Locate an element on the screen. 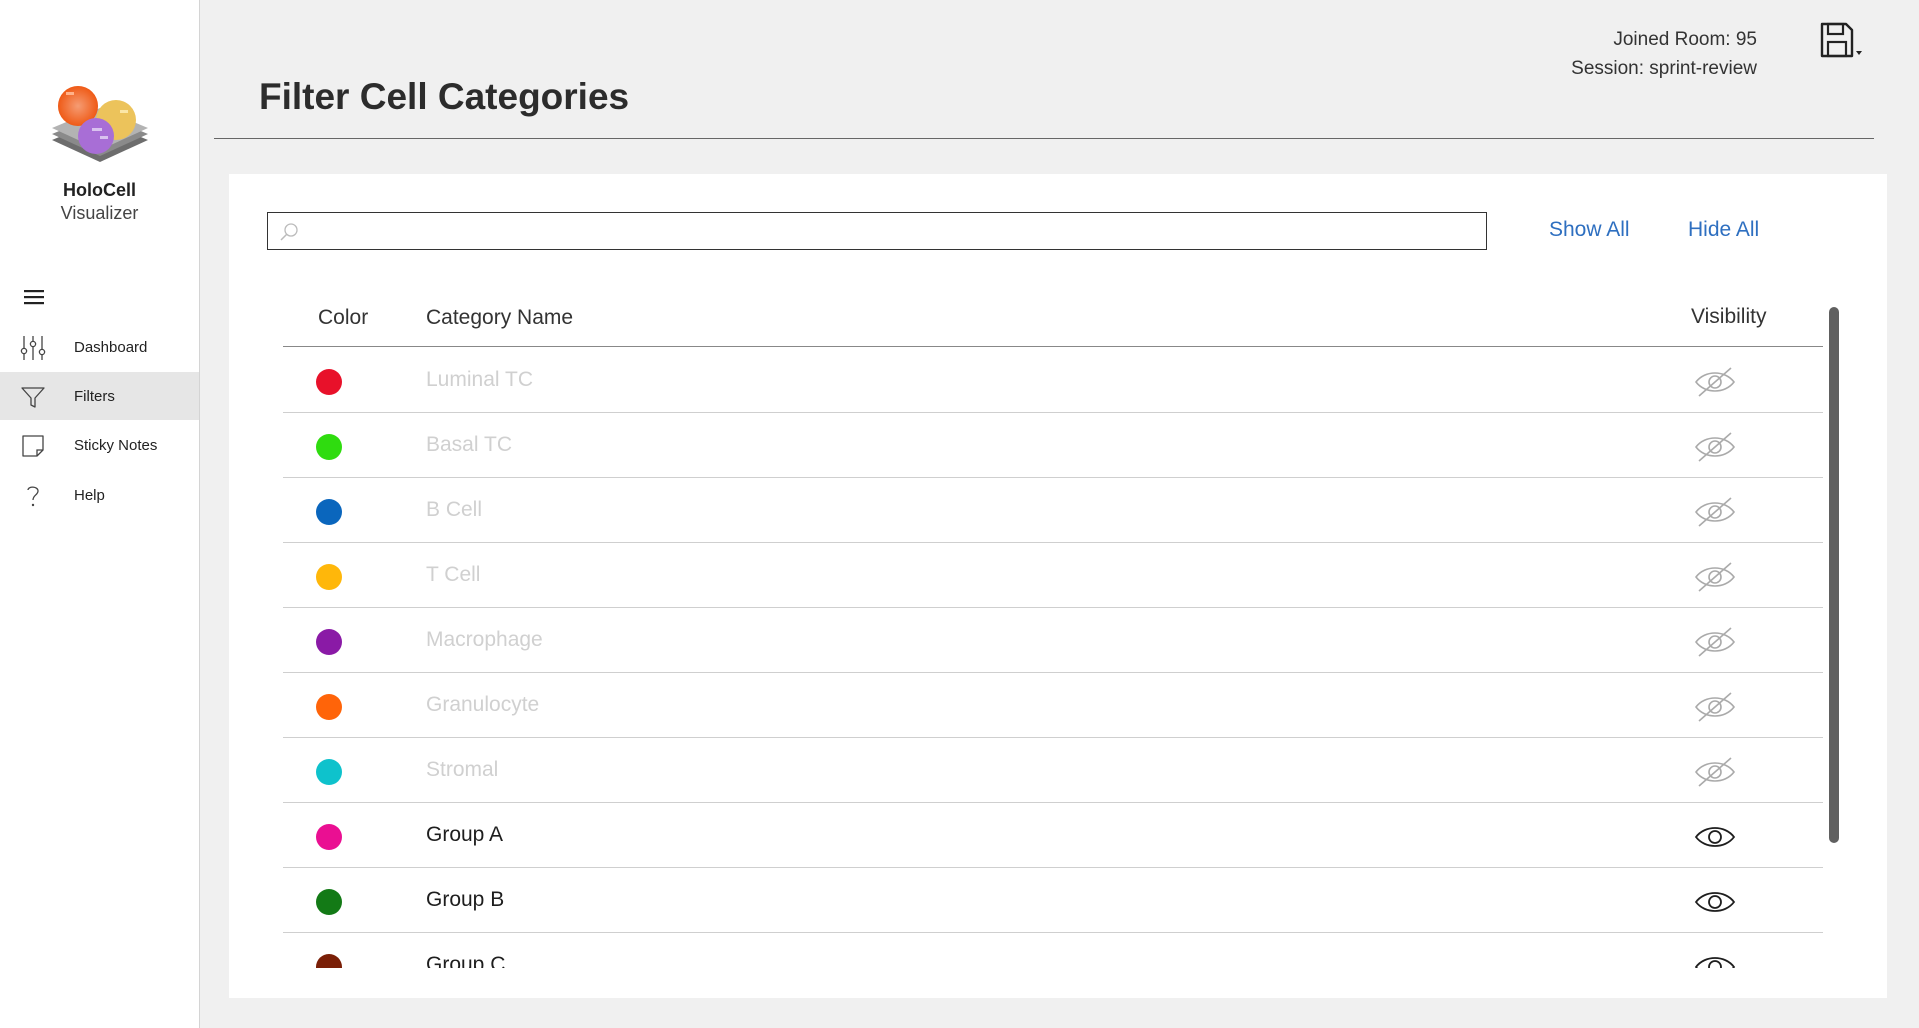 The image size is (1919, 1028). category-name: Macrophage is located at coordinates (484, 639).